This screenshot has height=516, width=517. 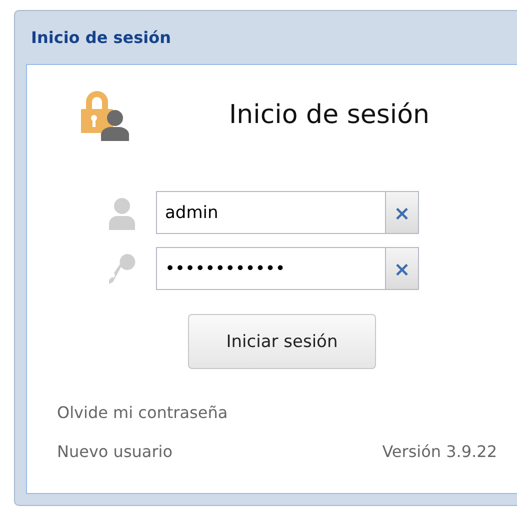 What do you see at coordinates (101, 37) in the screenshot?
I see `window-title: Inicio de sesión` at bounding box center [101, 37].